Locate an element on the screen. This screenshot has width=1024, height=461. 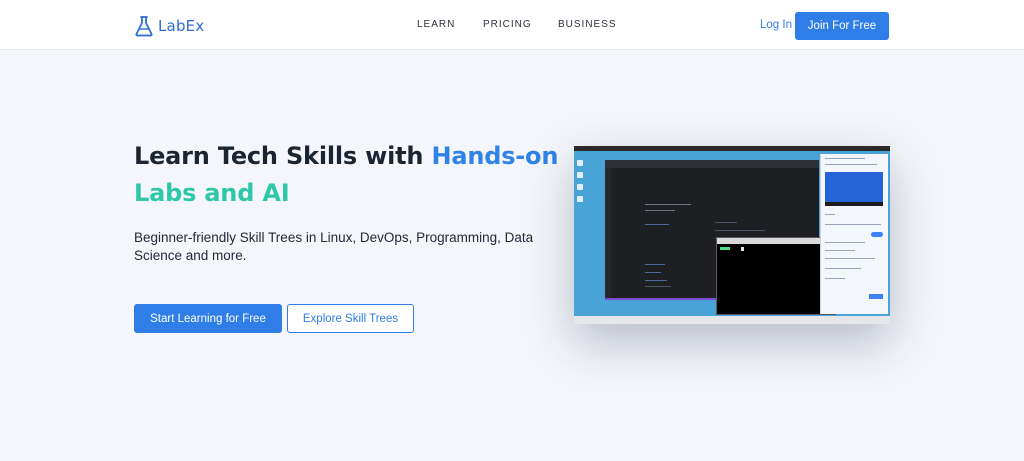
preview-topbar is located at coordinates (732, 148).